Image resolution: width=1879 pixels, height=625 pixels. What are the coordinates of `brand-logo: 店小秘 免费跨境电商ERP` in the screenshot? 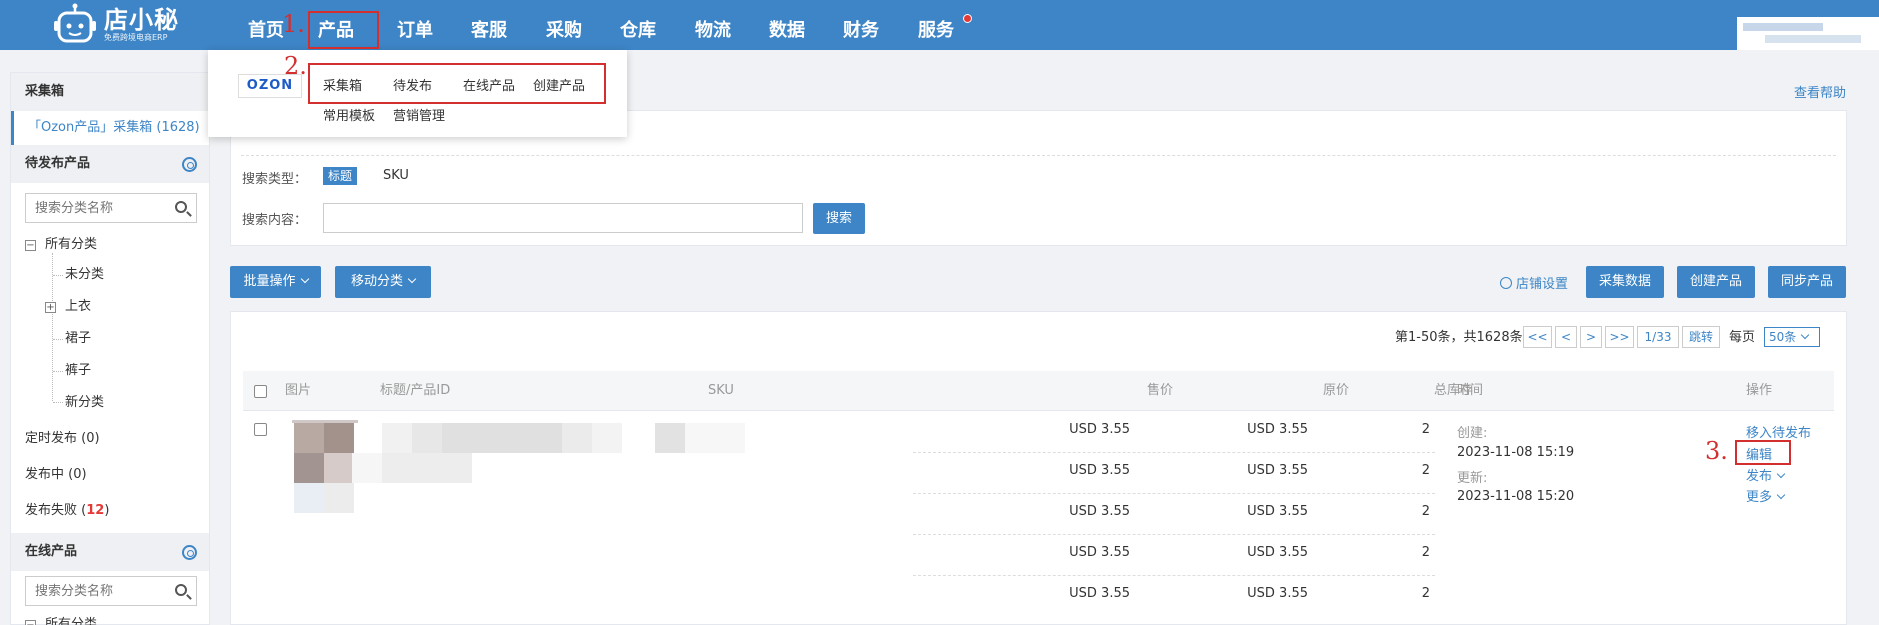 It's located at (115, 25).